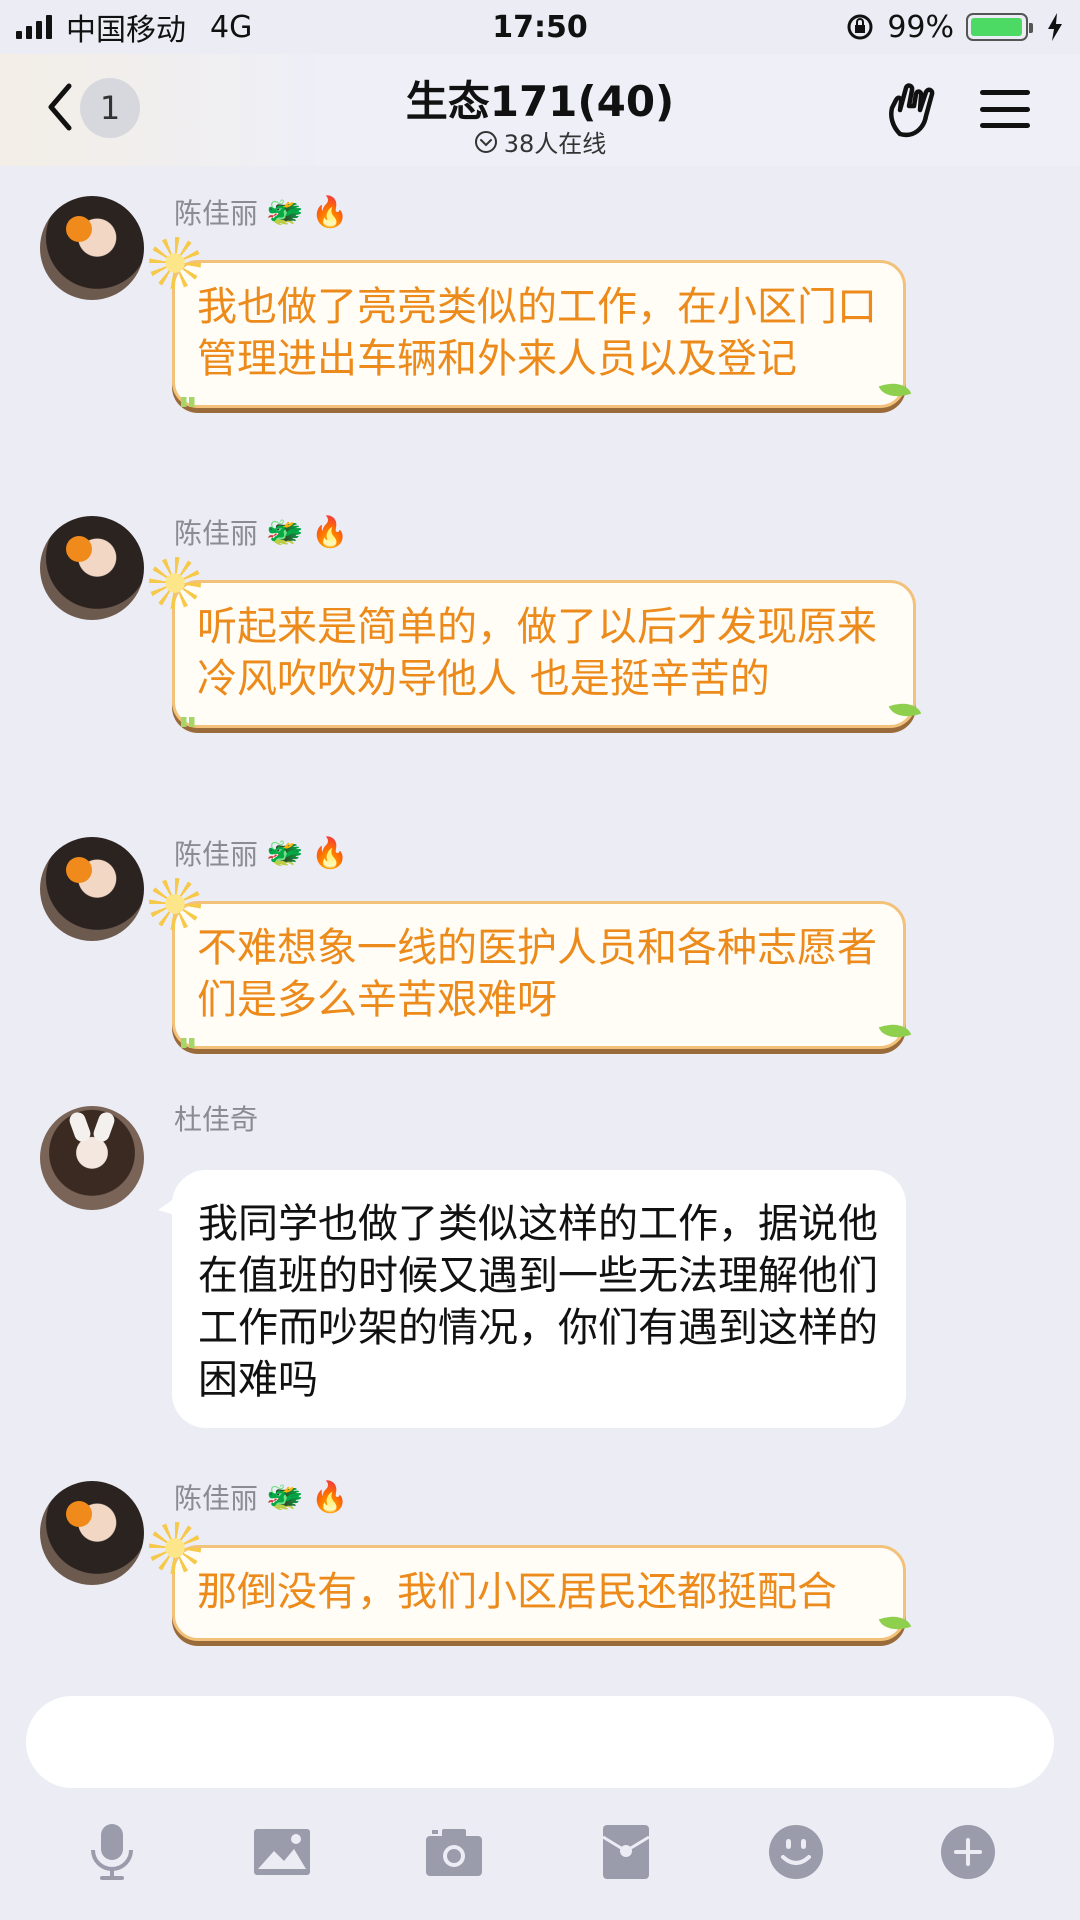 The image size is (1080, 1920). I want to click on input-toolbar, so click(540, 1857).